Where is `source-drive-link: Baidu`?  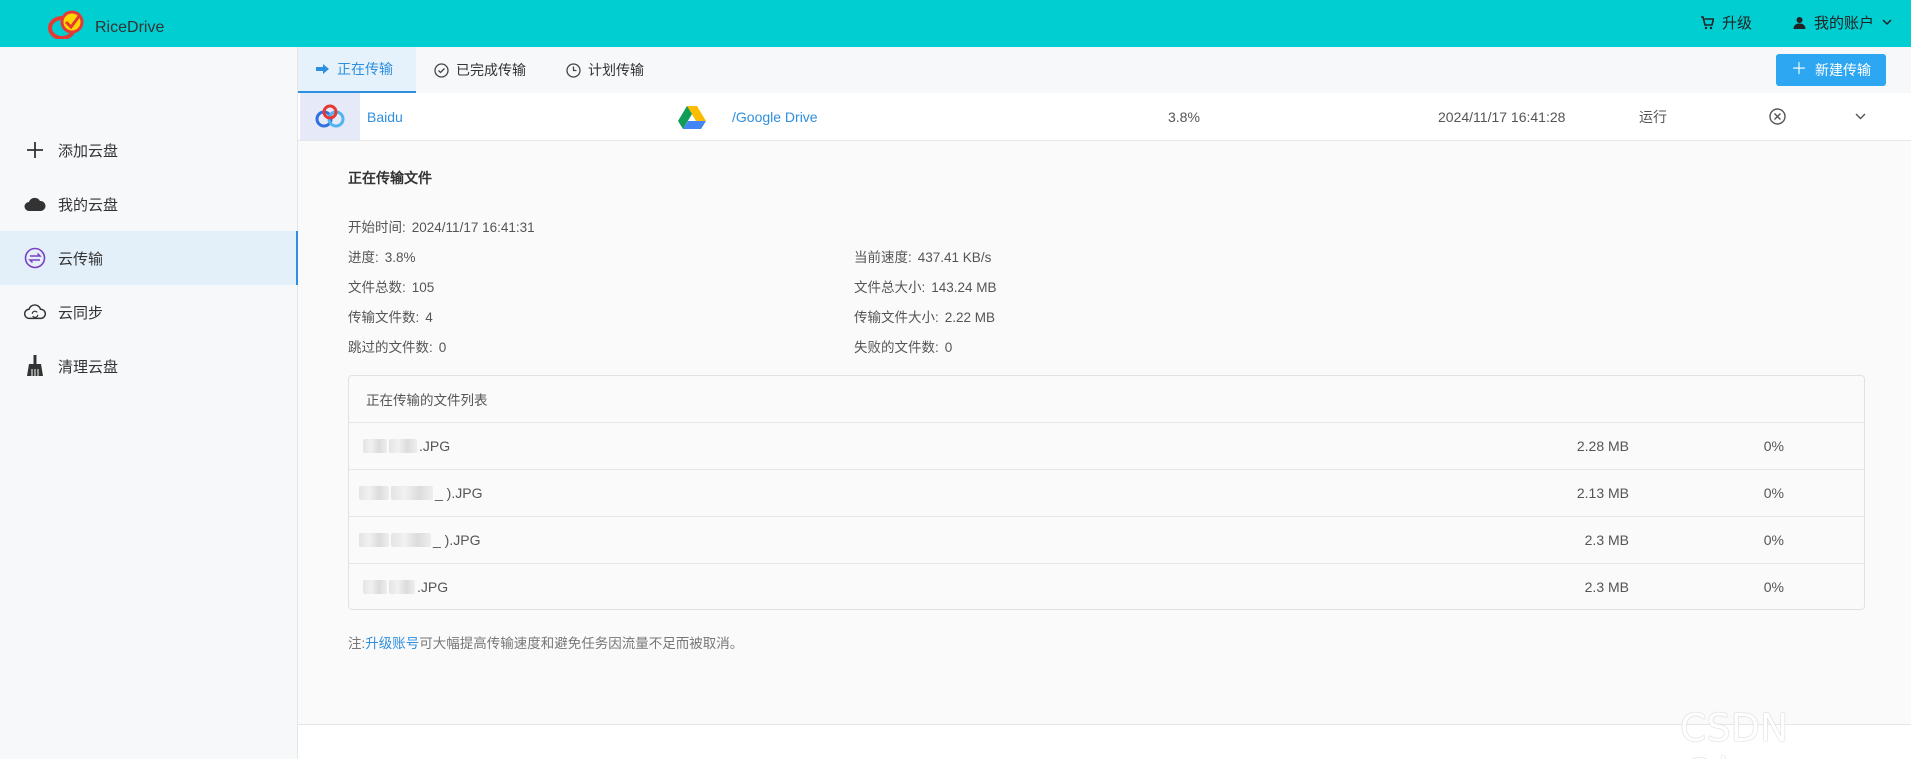
source-drive-link: Baidu is located at coordinates (385, 116).